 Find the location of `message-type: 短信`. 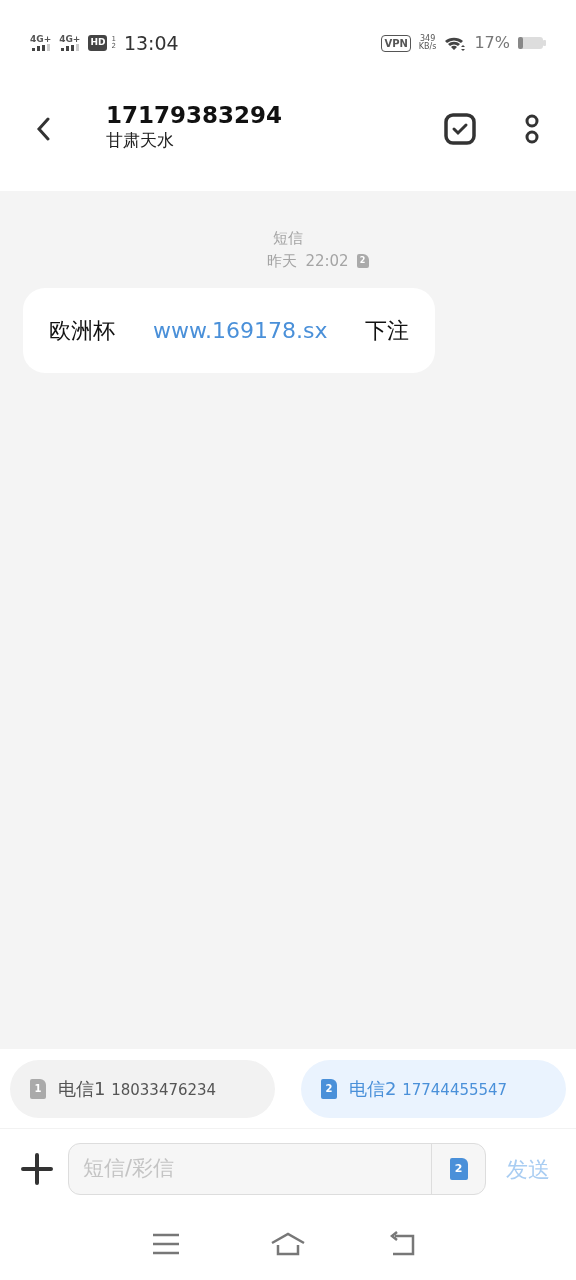

message-type: 短信 is located at coordinates (288, 238).